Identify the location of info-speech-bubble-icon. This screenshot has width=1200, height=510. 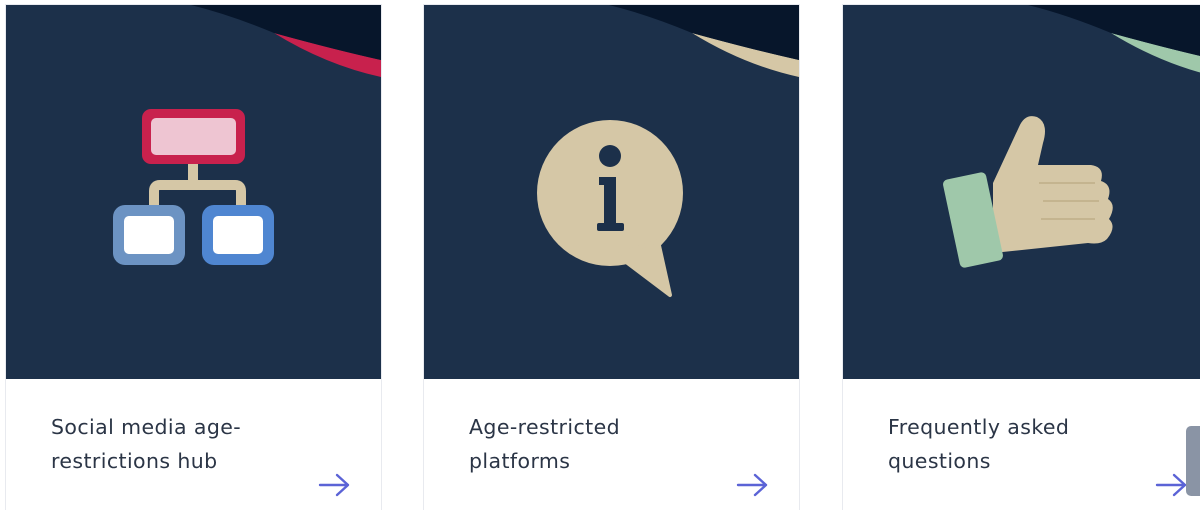
(610, 208).